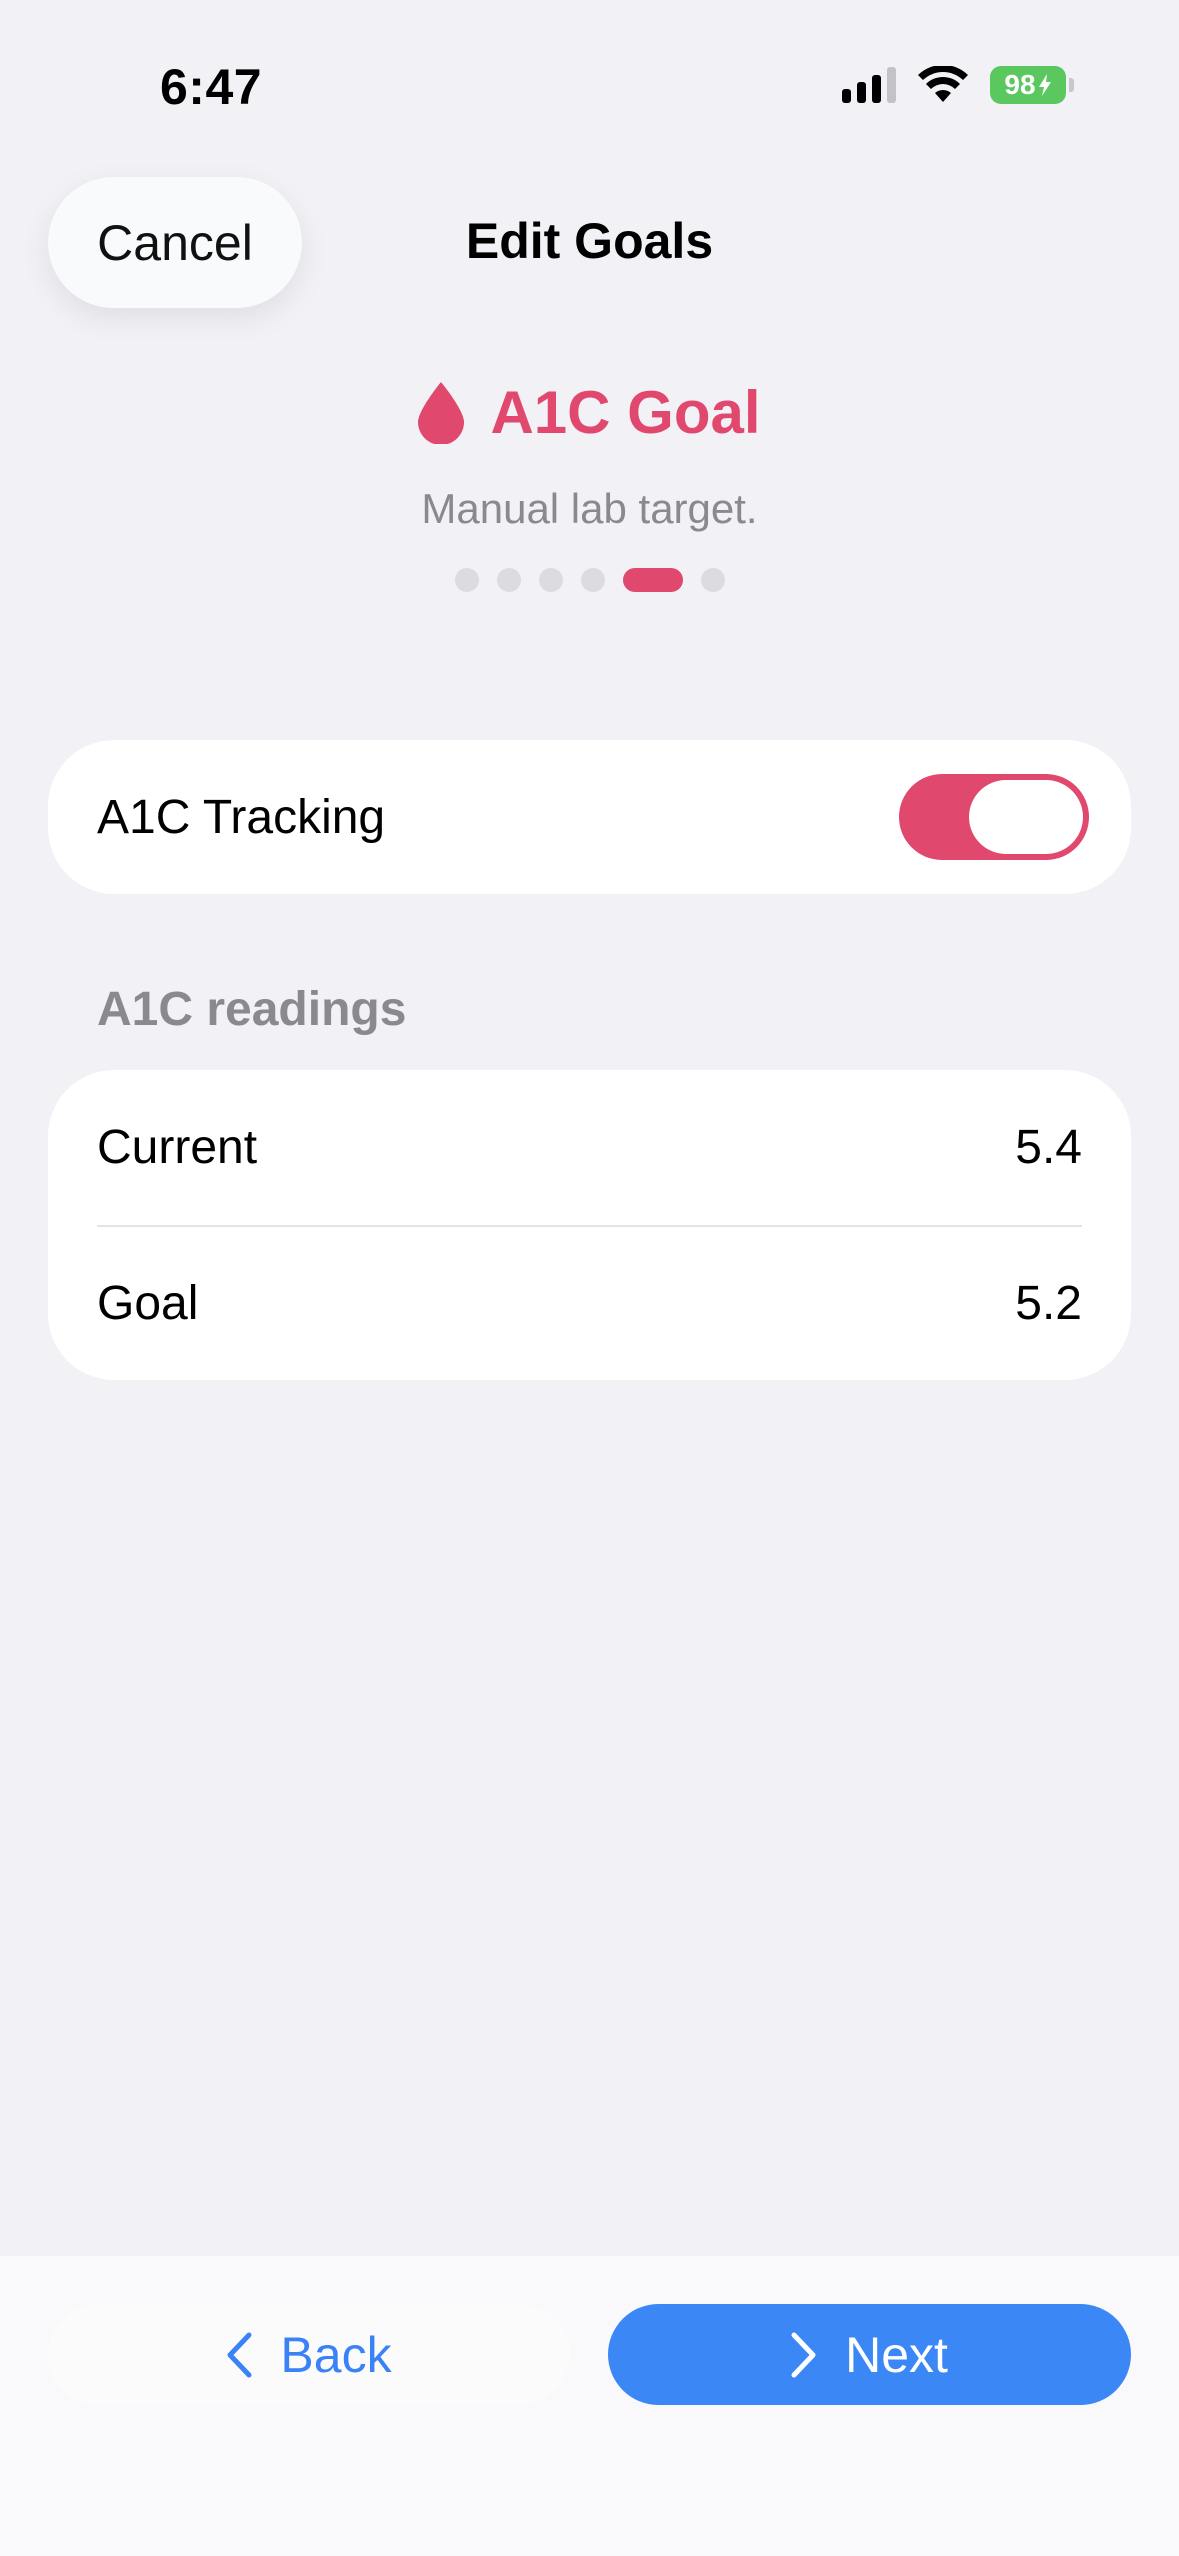 The height and width of the screenshot is (2556, 1179). Describe the element at coordinates (625, 412) in the screenshot. I see `goal-title: A1C Goal` at that location.